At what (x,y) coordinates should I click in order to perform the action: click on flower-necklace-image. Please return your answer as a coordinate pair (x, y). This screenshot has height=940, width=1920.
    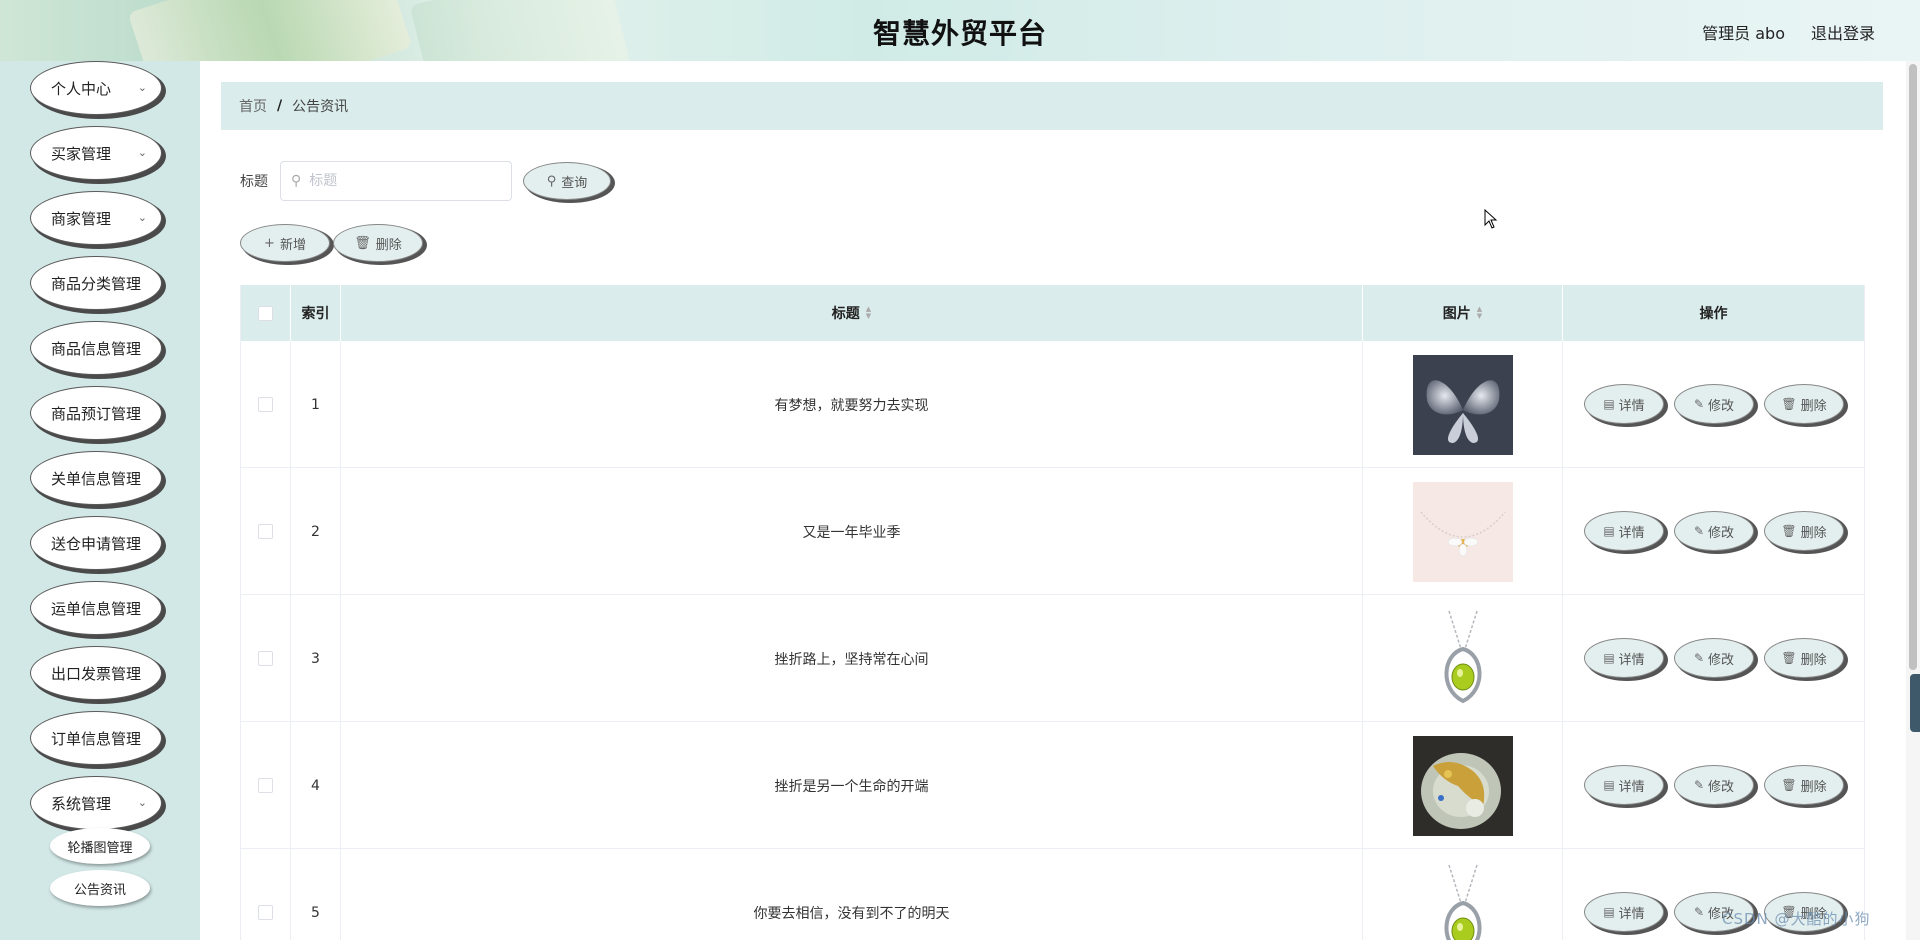
    Looking at the image, I should click on (1462, 531).